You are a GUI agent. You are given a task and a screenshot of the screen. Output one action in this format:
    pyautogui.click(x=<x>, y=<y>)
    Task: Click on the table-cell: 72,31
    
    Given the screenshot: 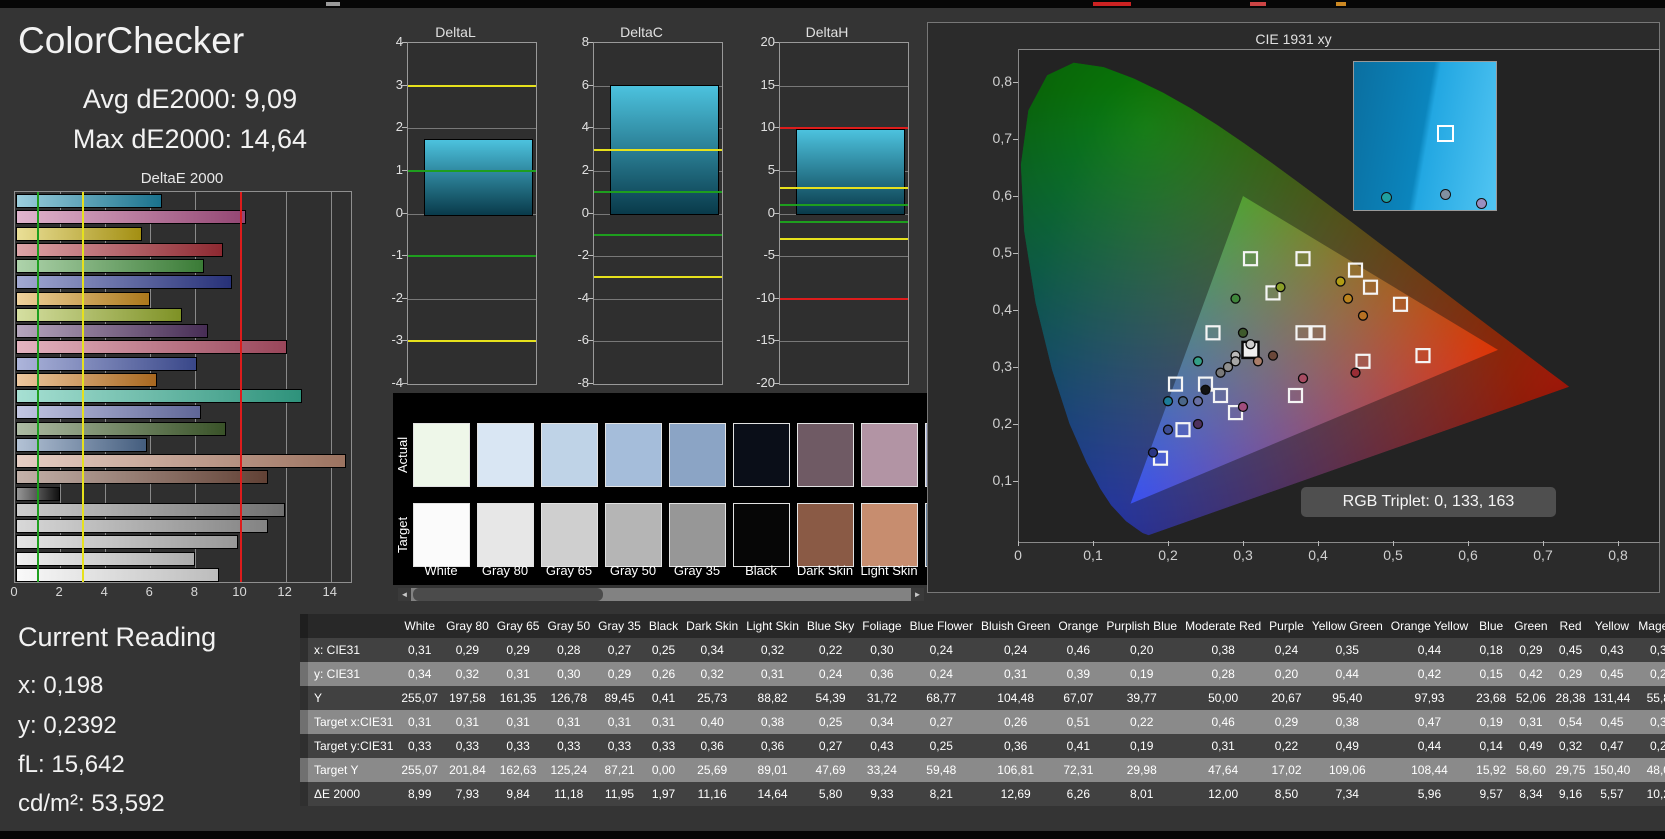 What is the action you would take?
    pyautogui.click(x=1078, y=770)
    